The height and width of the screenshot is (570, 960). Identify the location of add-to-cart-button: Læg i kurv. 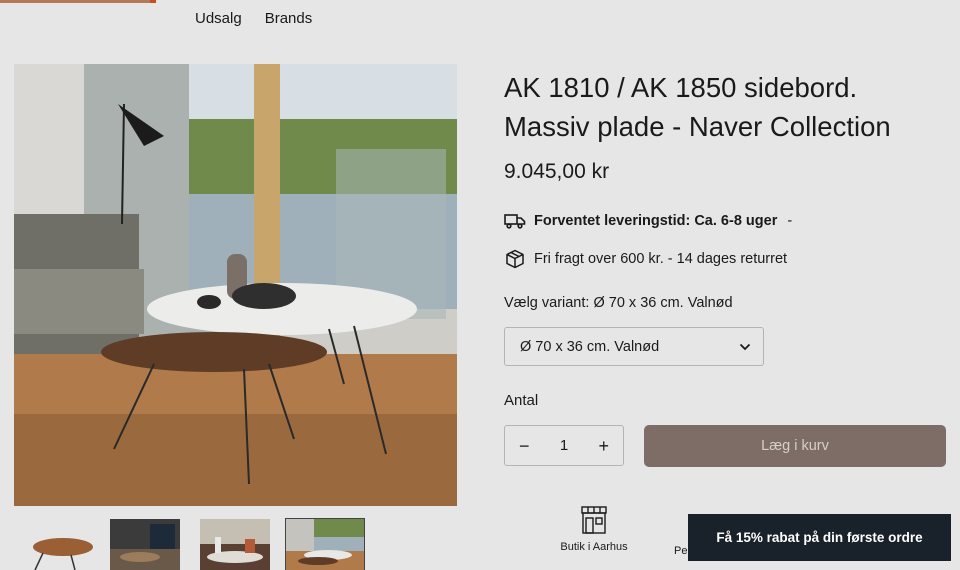
(795, 446).